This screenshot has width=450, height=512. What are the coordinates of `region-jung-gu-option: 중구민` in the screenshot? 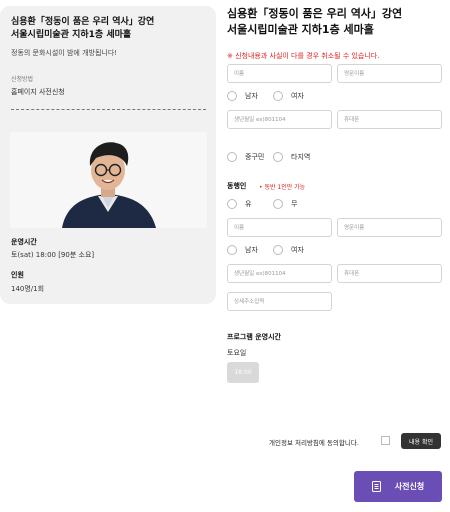 It's located at (245, 157).